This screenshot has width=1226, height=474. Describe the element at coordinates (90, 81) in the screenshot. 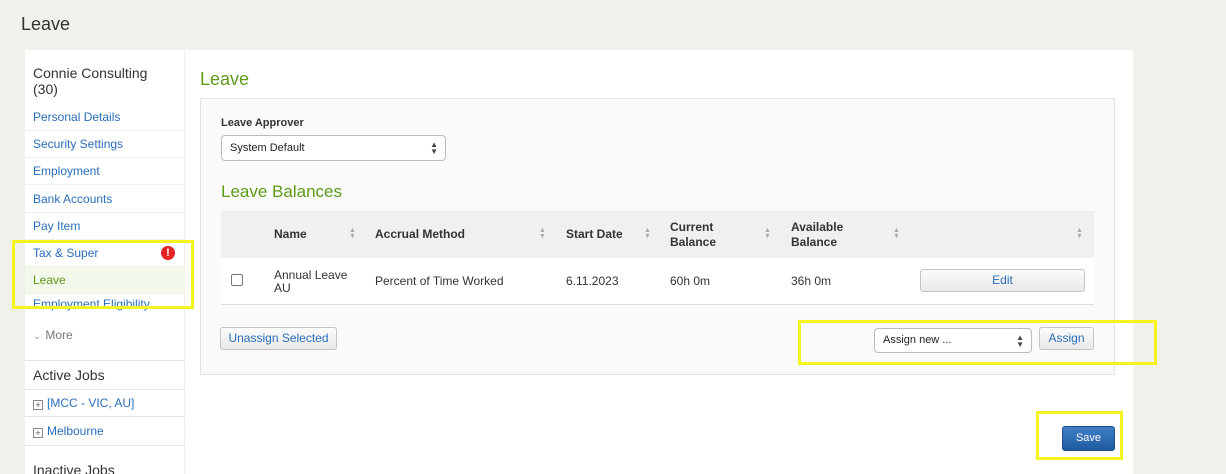

I see `employee-name: Connie Consulting (30)` at that location.